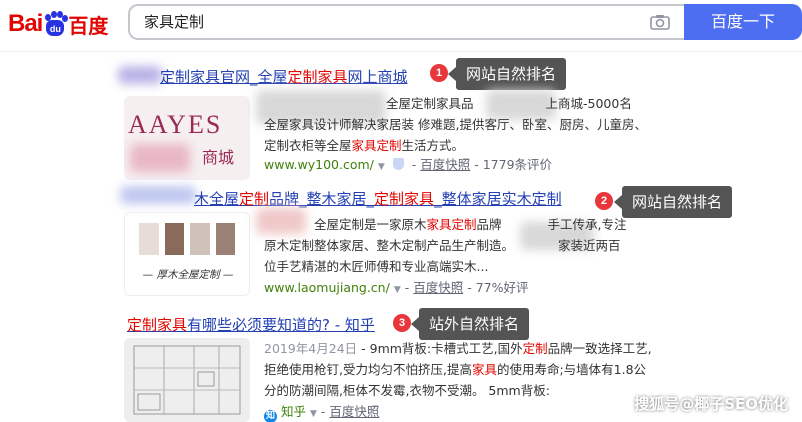 Image resolution: width=802 pixels, height=422 pixels. I want to click on baidu-paw-icon: du, so click(56, 24).